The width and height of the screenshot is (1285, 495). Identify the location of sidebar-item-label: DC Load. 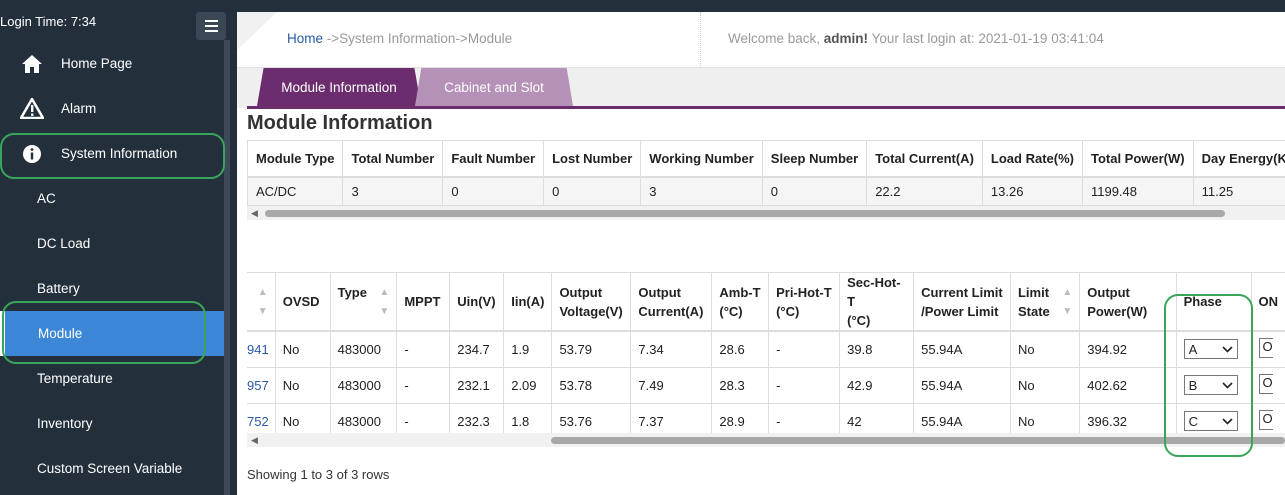
(64, 243).